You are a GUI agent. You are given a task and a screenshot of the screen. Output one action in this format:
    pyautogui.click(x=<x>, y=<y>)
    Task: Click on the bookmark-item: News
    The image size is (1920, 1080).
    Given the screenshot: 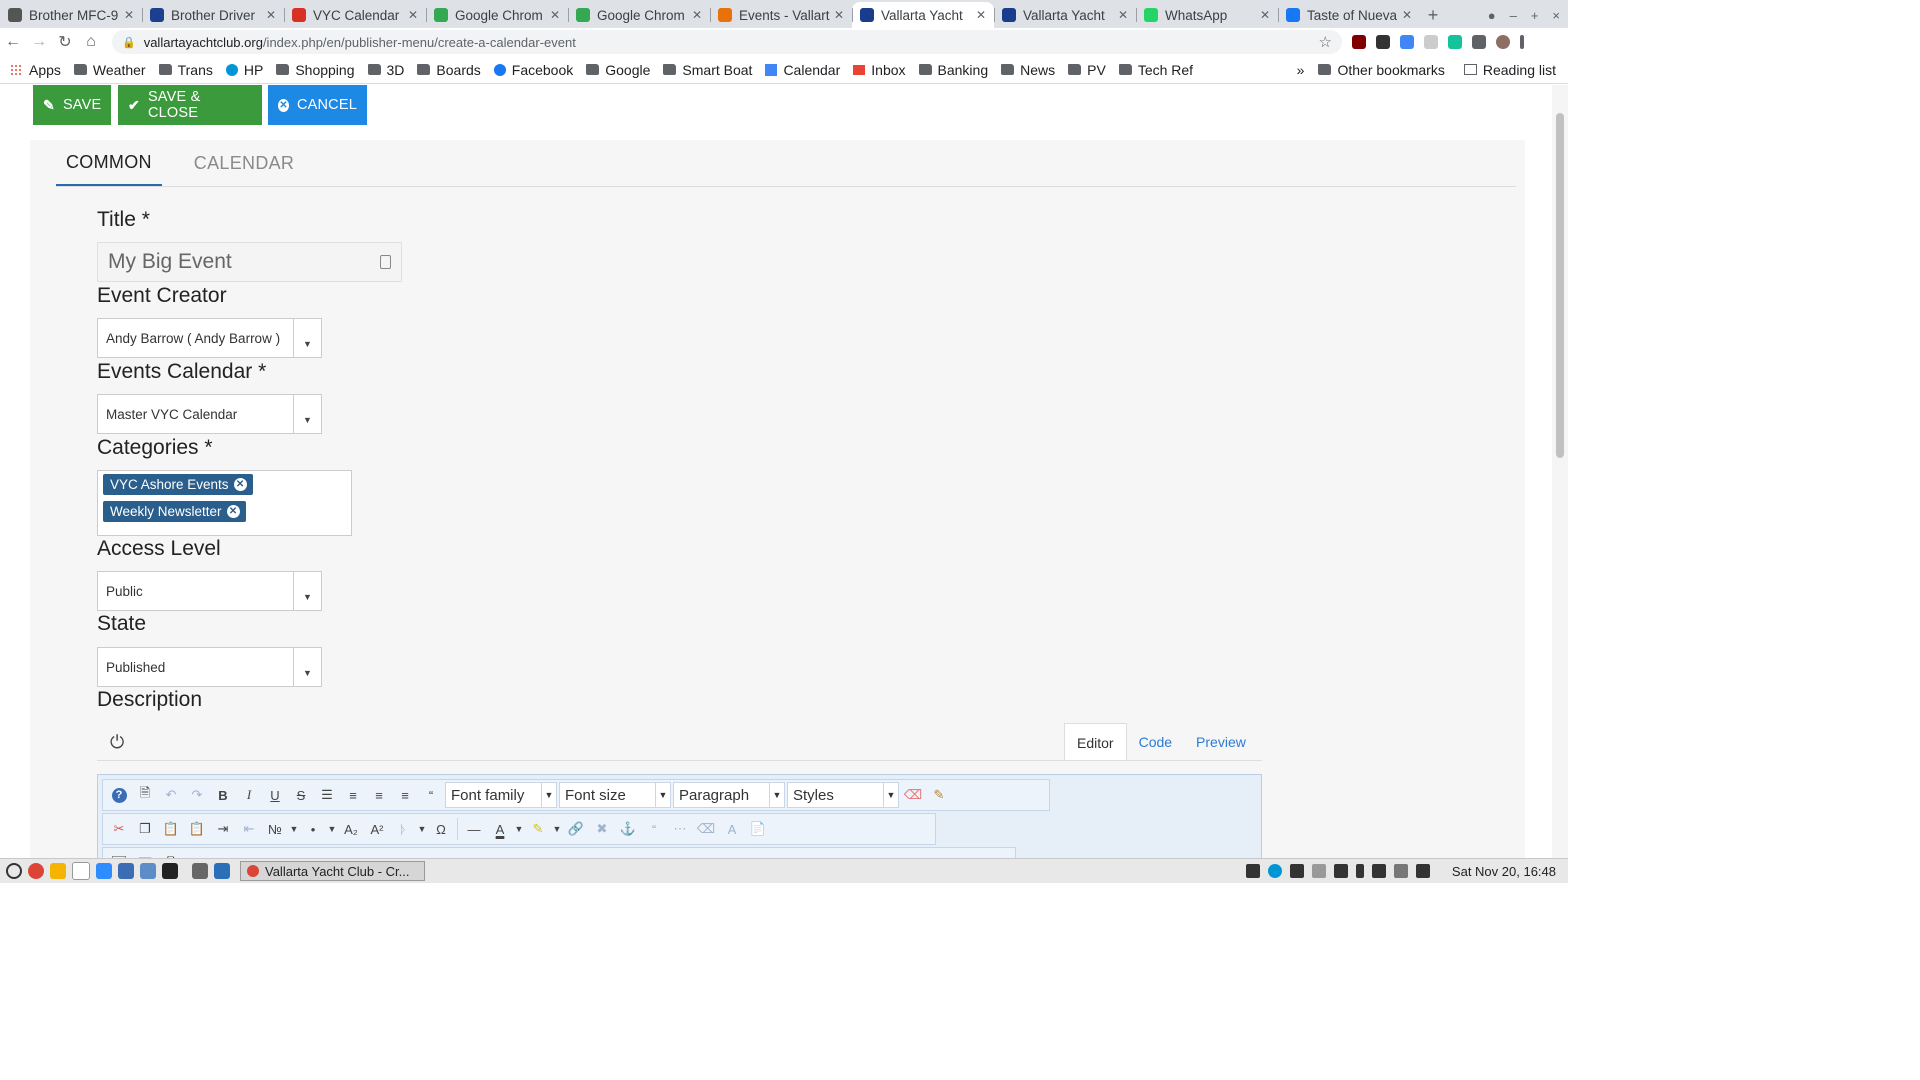 What is the action you would take?
    pyautogui.click(x=1028, y=70)
    